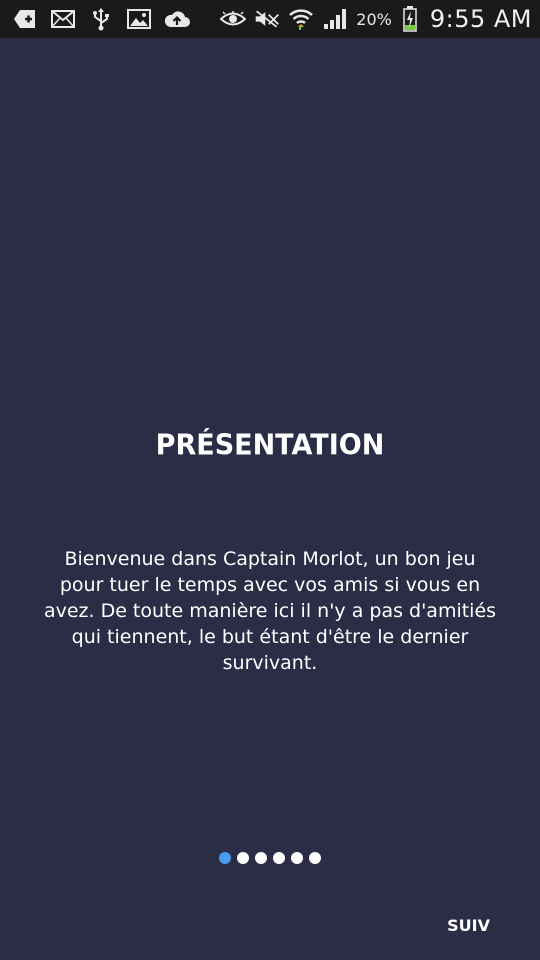 This screenshot has width=540, height=960. Describe the element at coordinates (63, 19) in the screenshot. I see `mail-icon` at that location.